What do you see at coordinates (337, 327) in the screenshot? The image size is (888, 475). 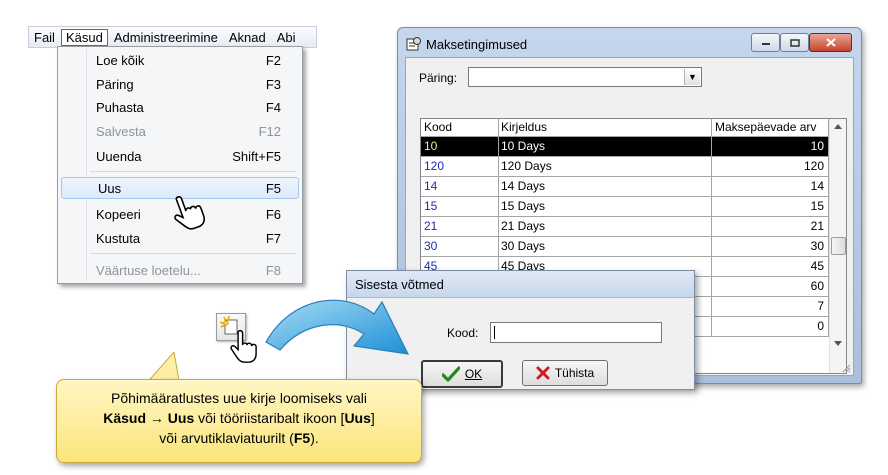 I see `blue-curved-arrow-icon` at bounding box center [337, 327].